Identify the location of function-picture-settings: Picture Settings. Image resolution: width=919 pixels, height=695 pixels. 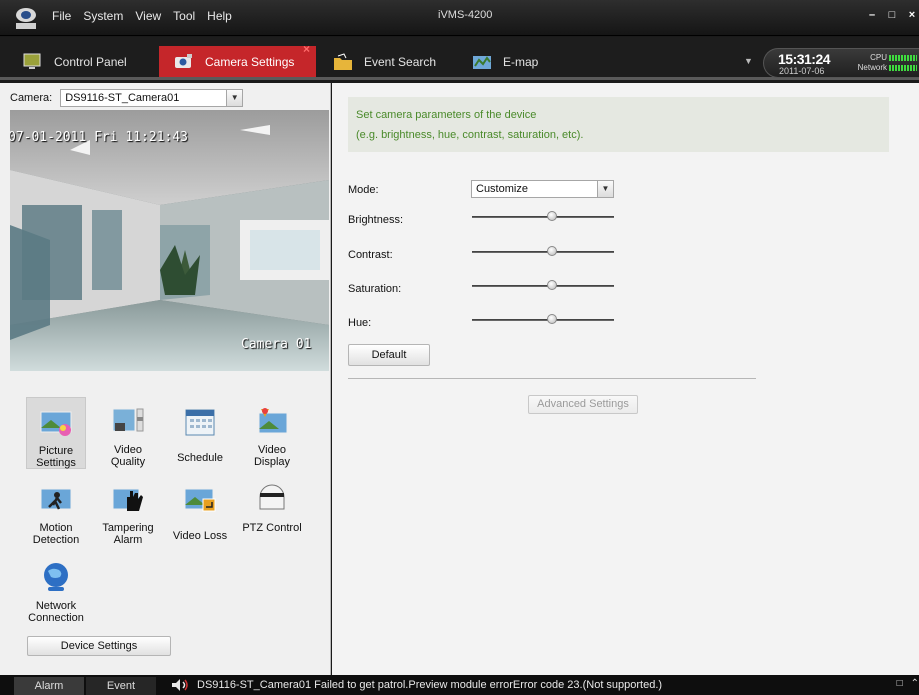
(56, 433).